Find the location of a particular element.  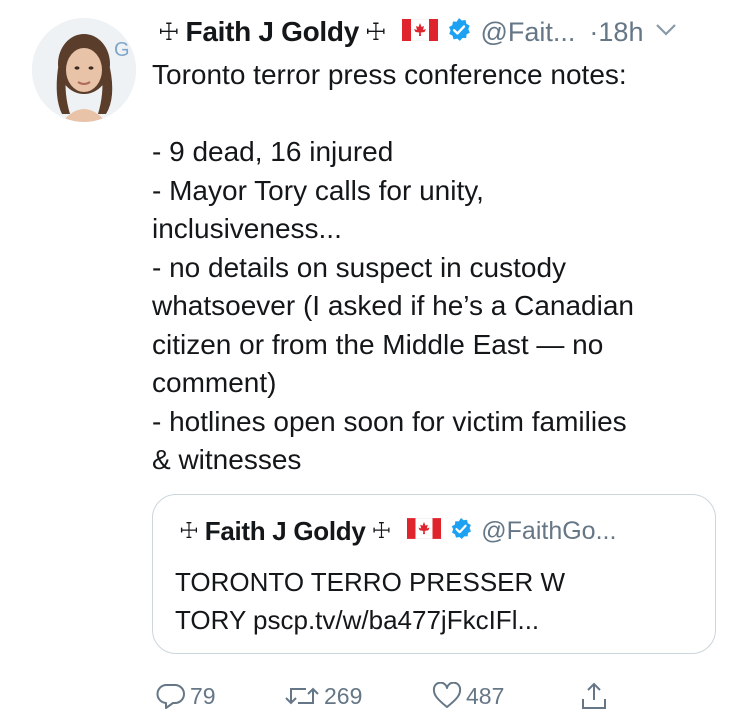

share-button is located at coordinates (592, 696).